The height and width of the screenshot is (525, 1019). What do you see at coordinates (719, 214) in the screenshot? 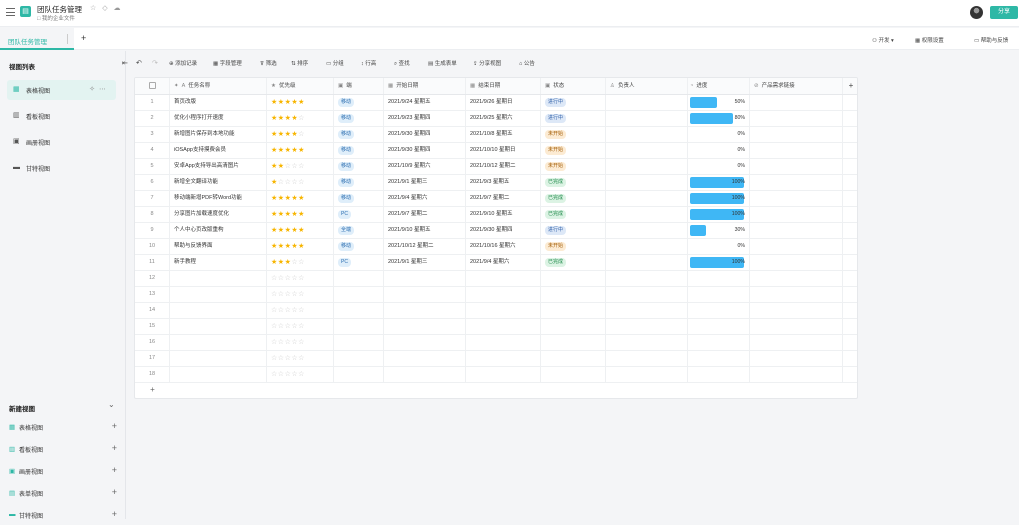
I see `progress-cell: 100%` at bounding box center [719, 214].